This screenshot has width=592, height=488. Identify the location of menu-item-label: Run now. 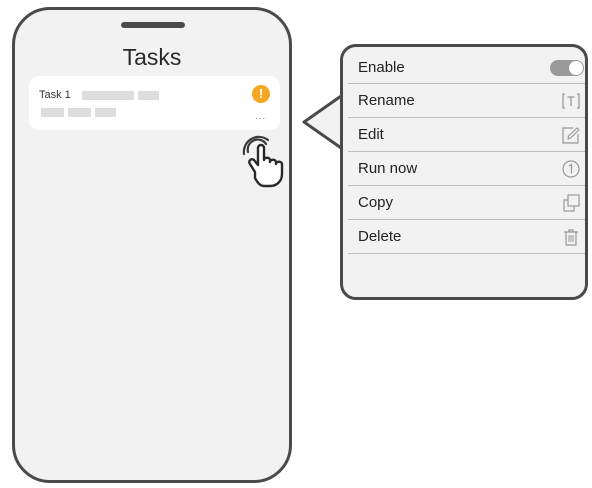
(388, 168).